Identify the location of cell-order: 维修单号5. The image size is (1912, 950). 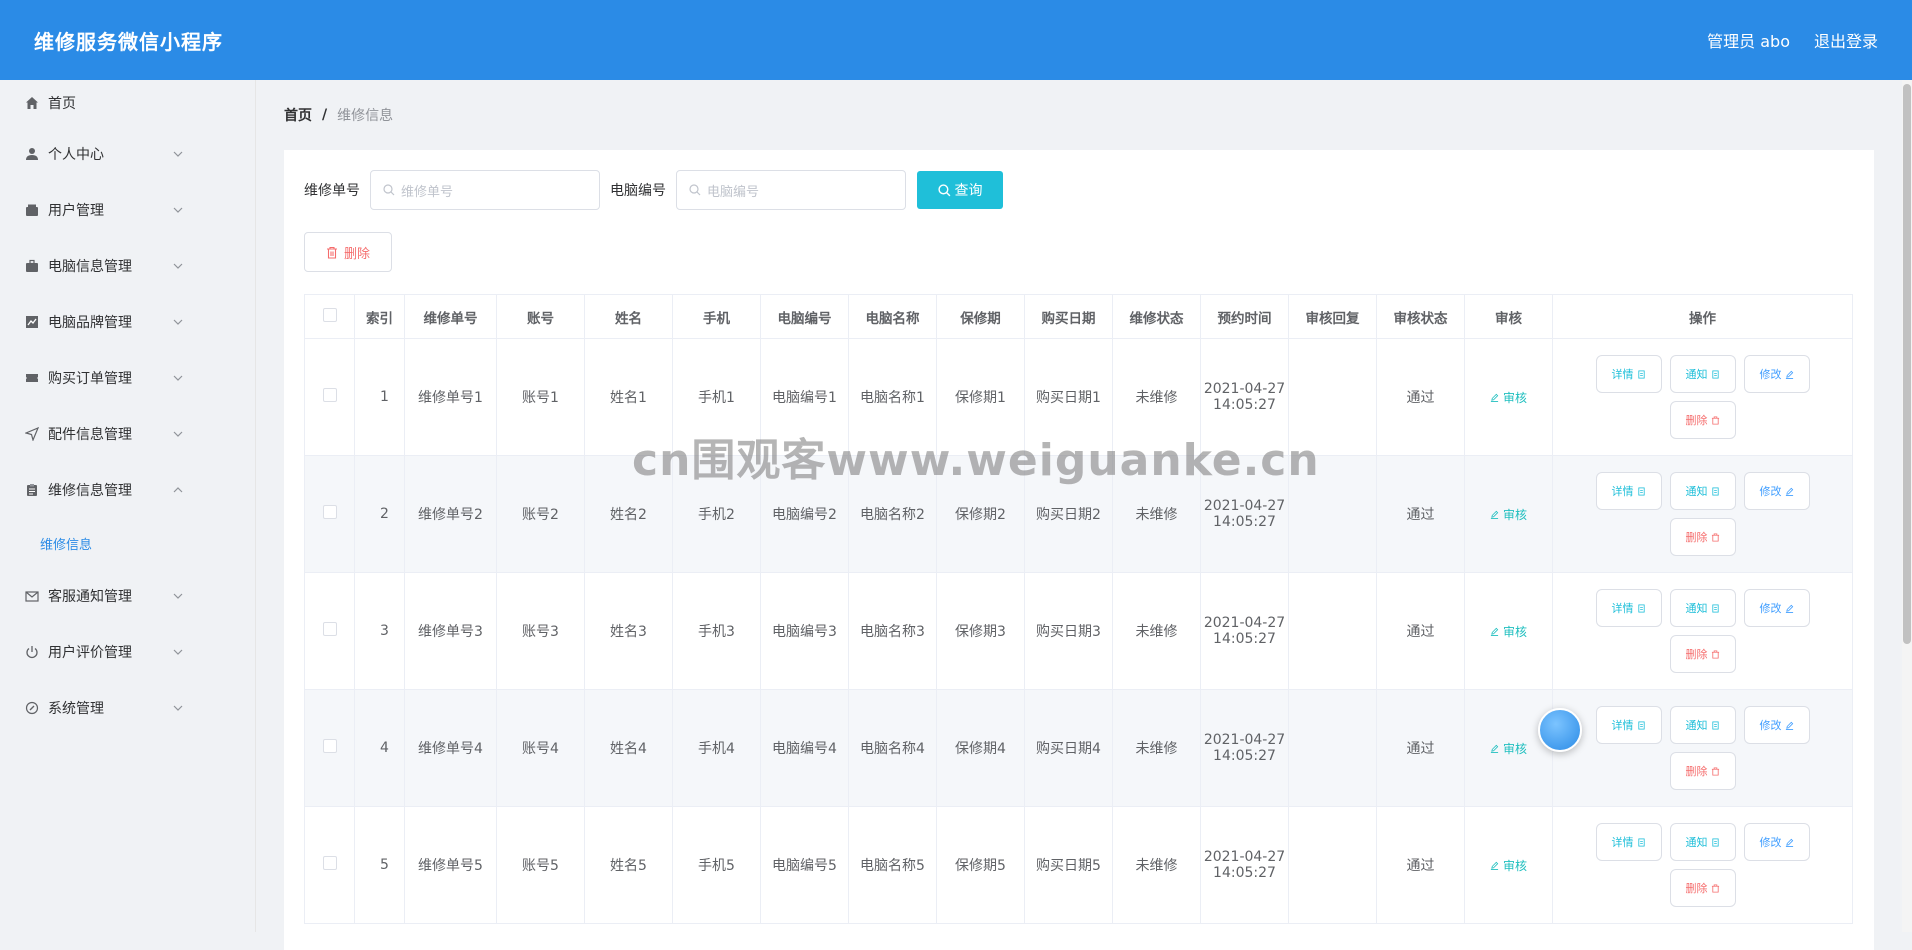
(450, 865).